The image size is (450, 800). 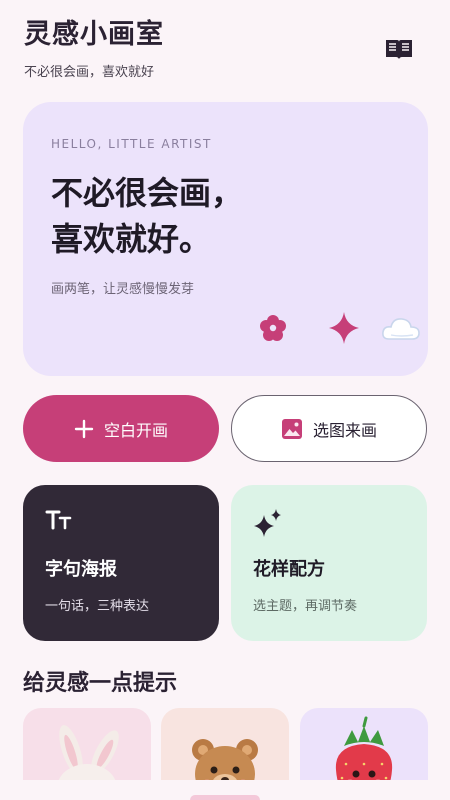 What do you see at coordinates (291, 428) in the screenshot?
I see `image-icon` at bounding box center [291, 428].